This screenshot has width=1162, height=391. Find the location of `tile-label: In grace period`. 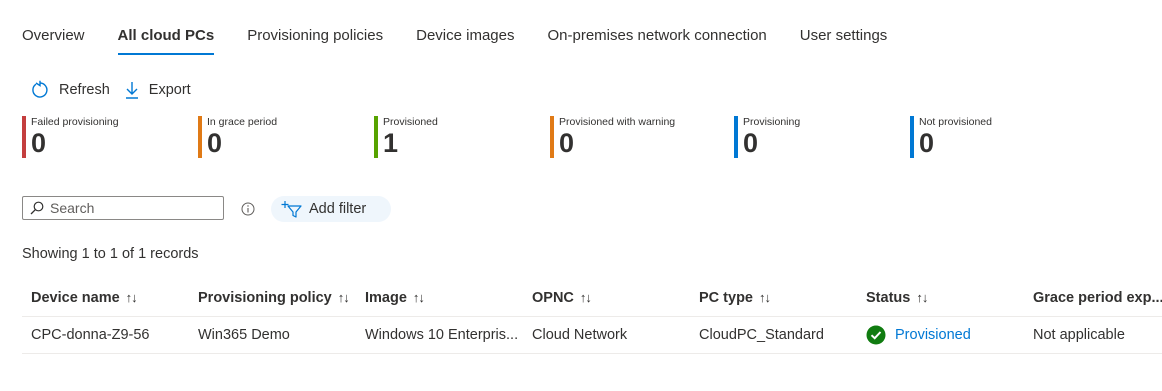

tile-label: In grace period is located at coordinates (242, 122).